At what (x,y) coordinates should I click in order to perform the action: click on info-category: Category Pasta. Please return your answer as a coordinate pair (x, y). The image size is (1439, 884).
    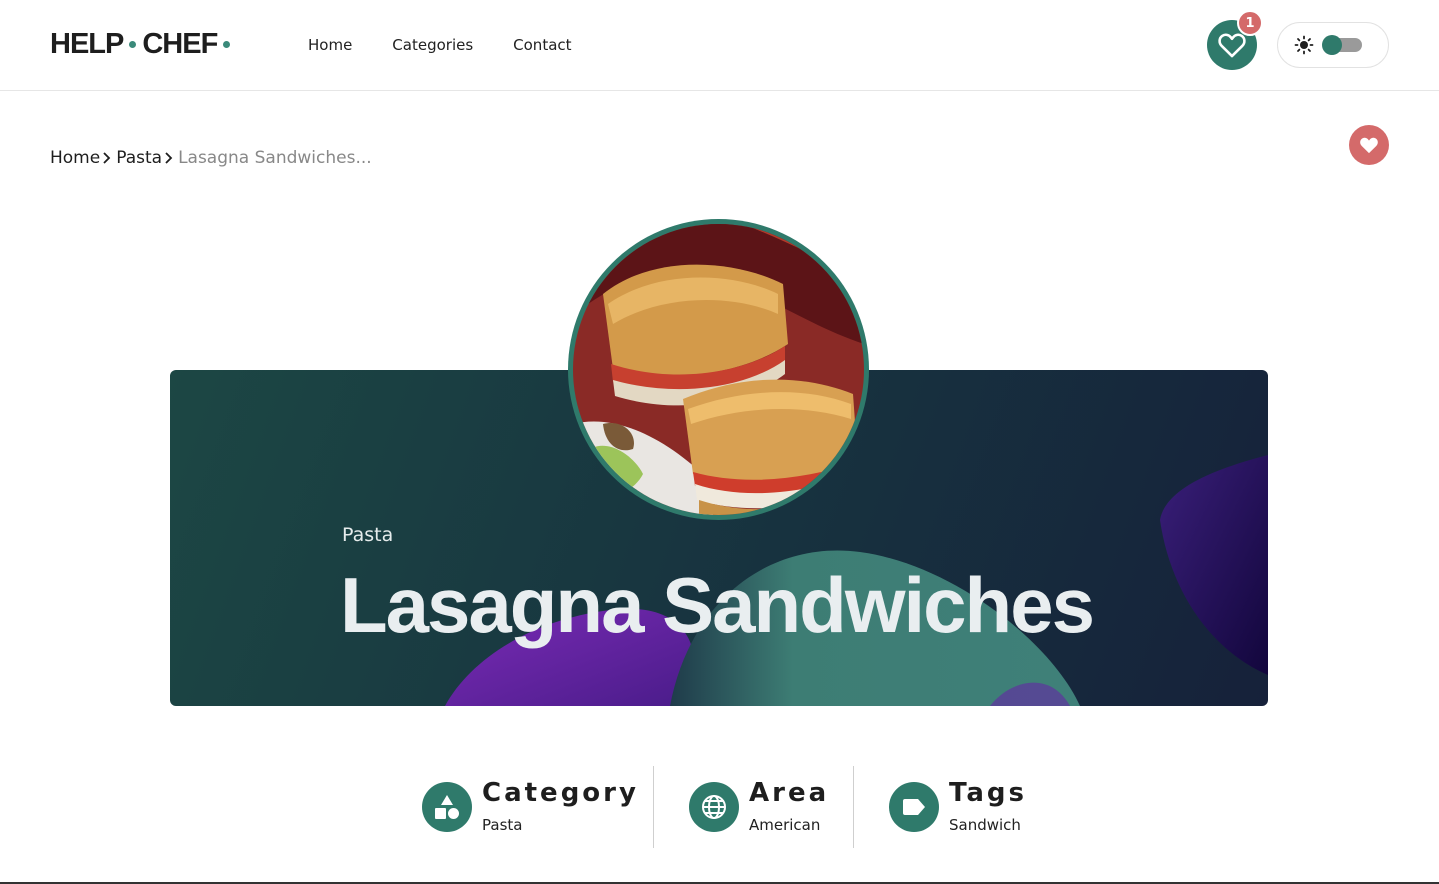
    Looking at the image, I should click on (529, 807).